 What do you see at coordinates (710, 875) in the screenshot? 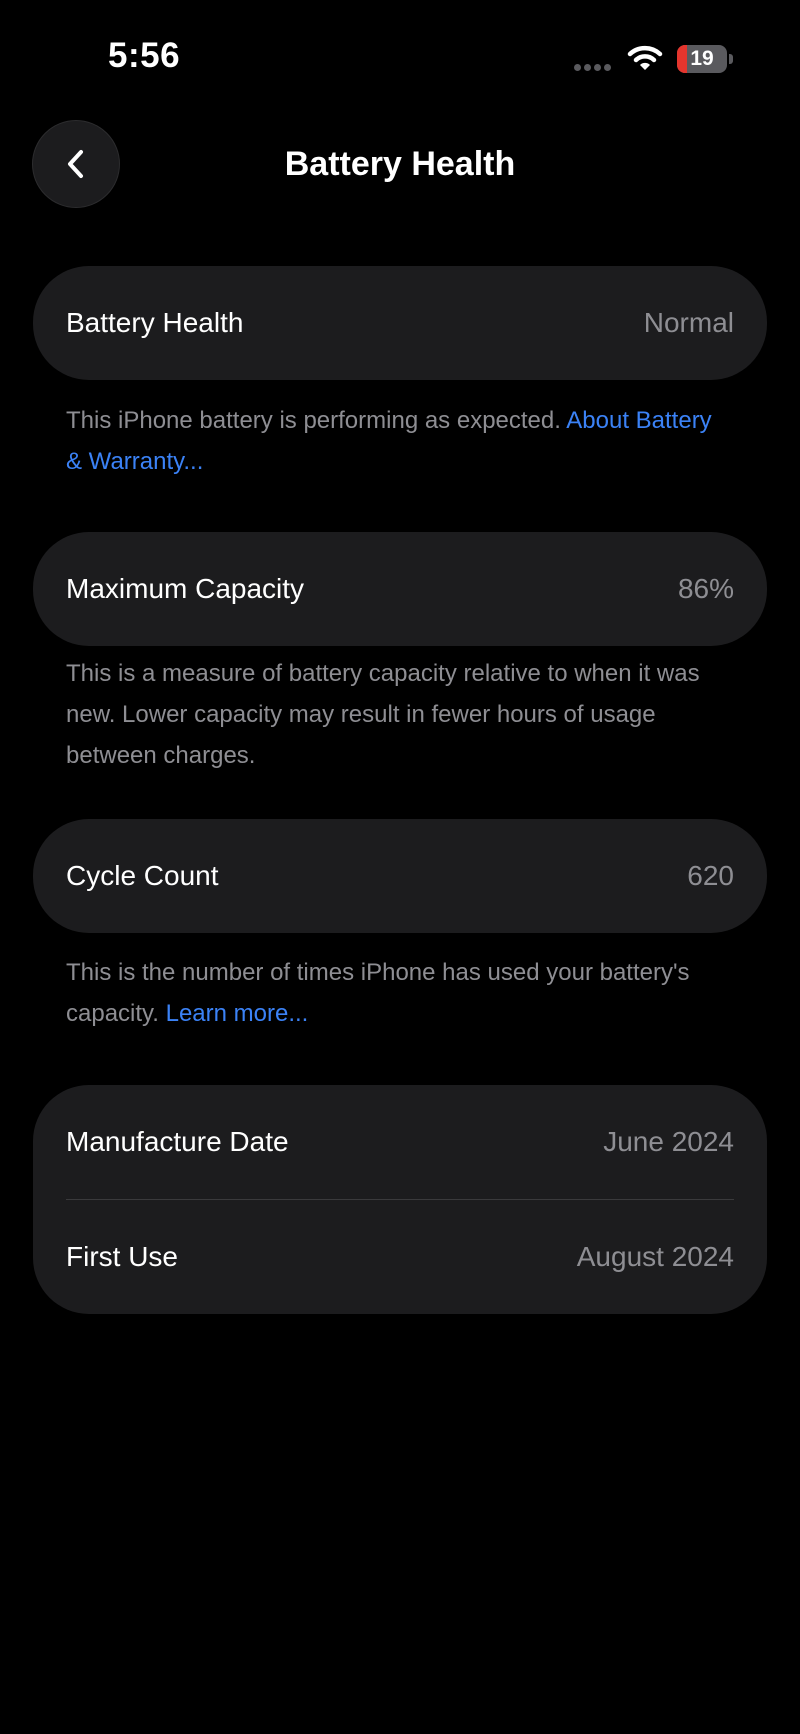
I see `cycle-count-value: 620` at bounding box center [710, 875].